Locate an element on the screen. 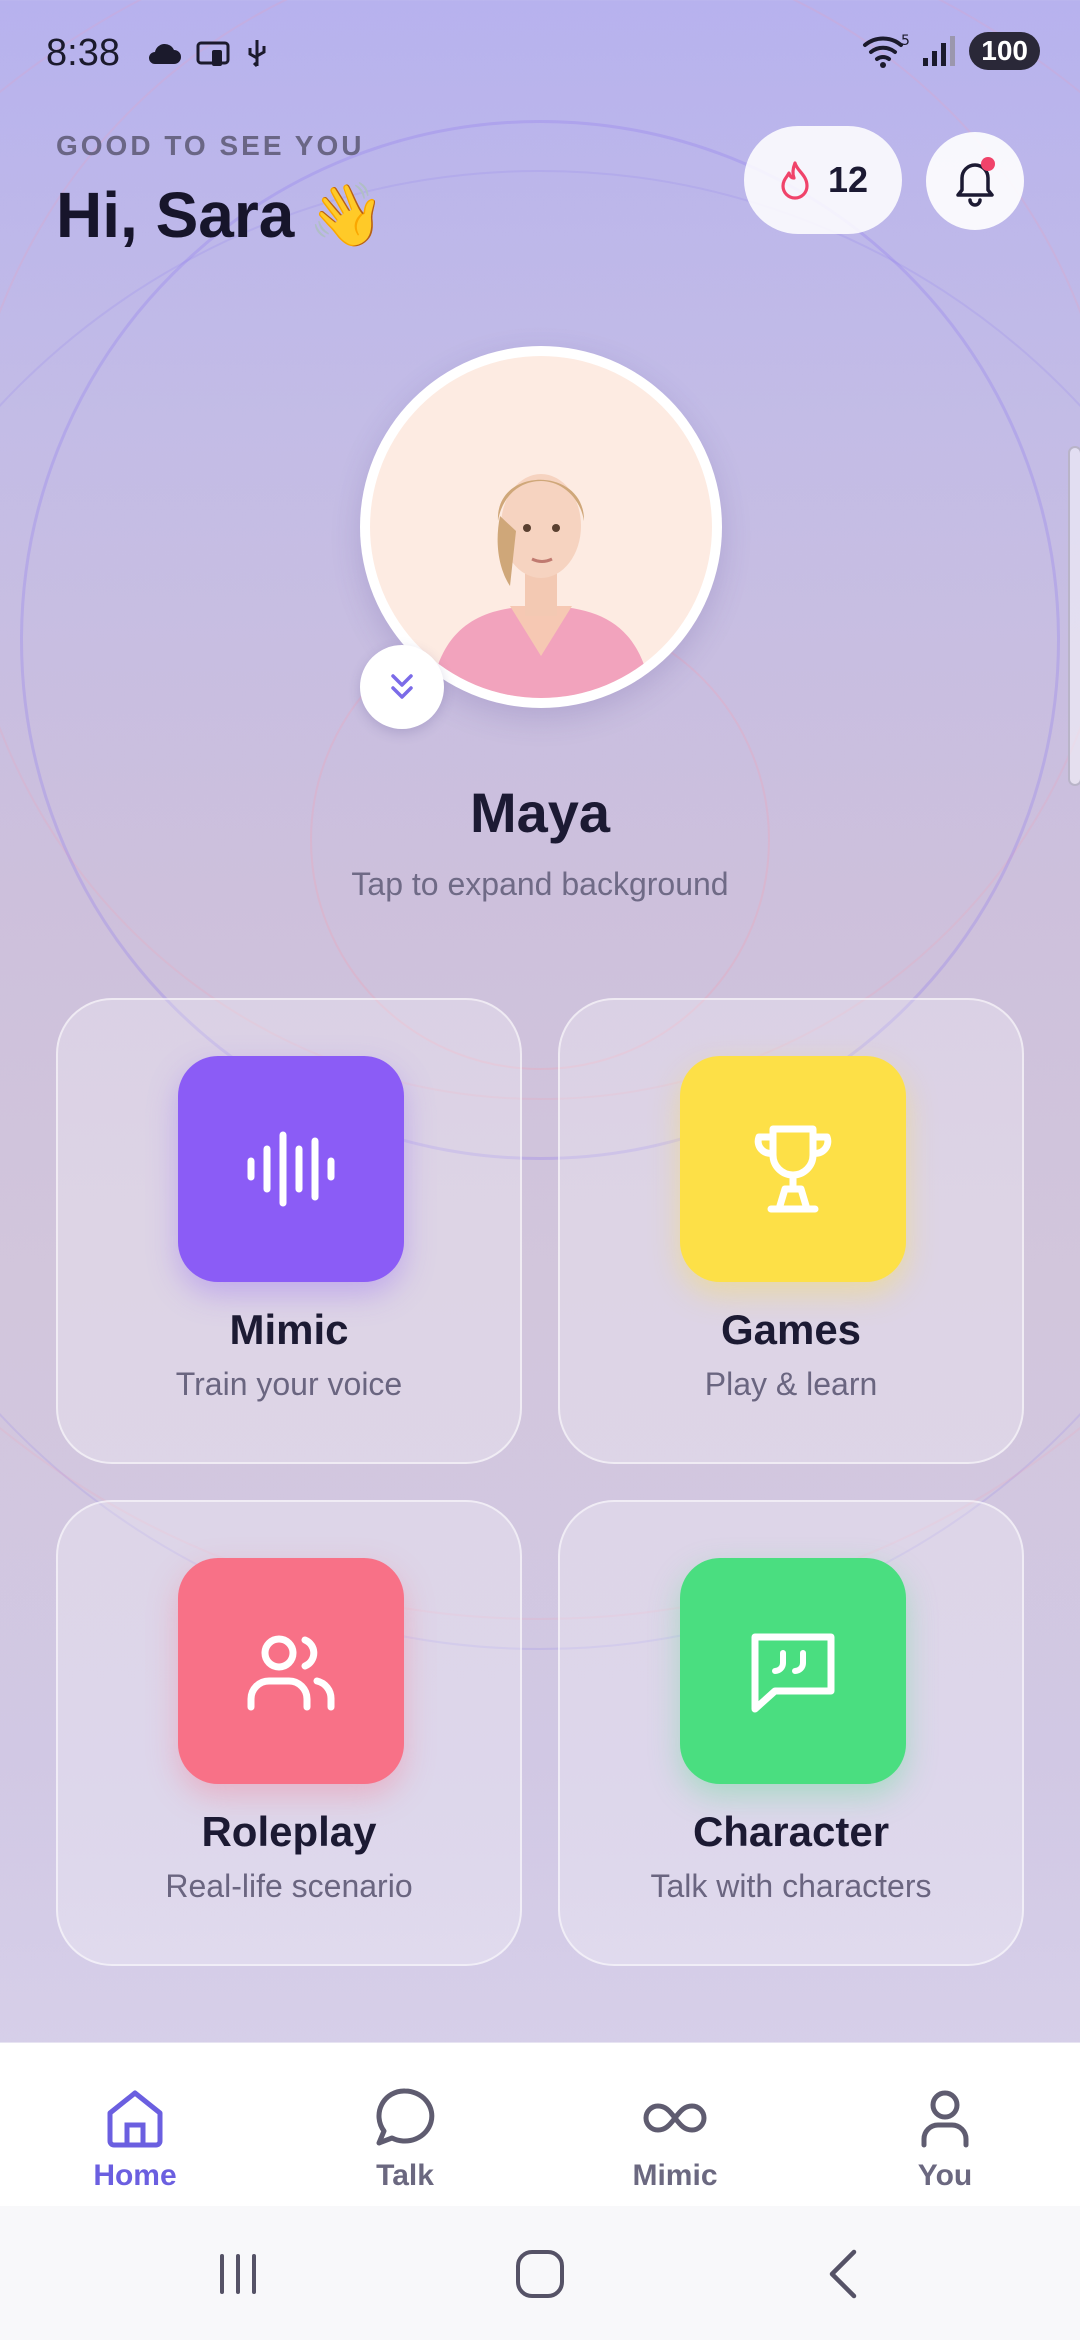 The image size is (1080, 2340). nav-mimic: Mimic is located at coordinates (675, 2125).